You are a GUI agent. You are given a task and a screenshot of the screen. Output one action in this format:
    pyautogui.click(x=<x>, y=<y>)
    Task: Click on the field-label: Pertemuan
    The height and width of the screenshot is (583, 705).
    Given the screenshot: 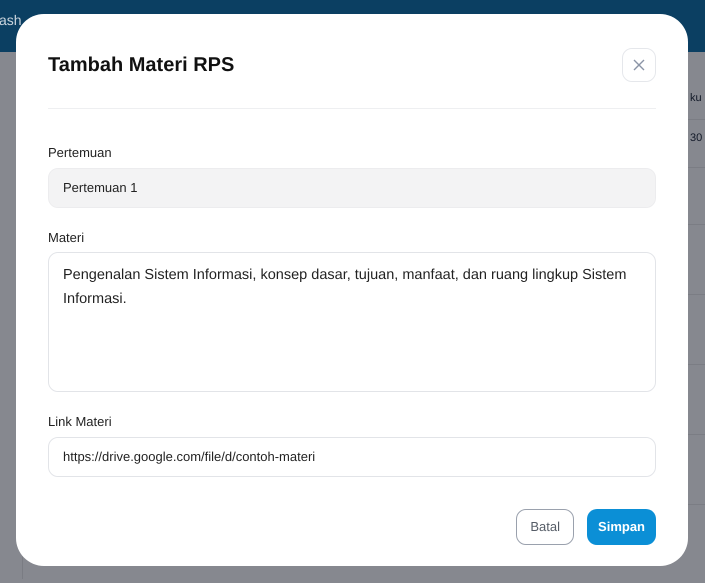 What is the action you would take?
    pyautogui.click(x=80, y=153)
    